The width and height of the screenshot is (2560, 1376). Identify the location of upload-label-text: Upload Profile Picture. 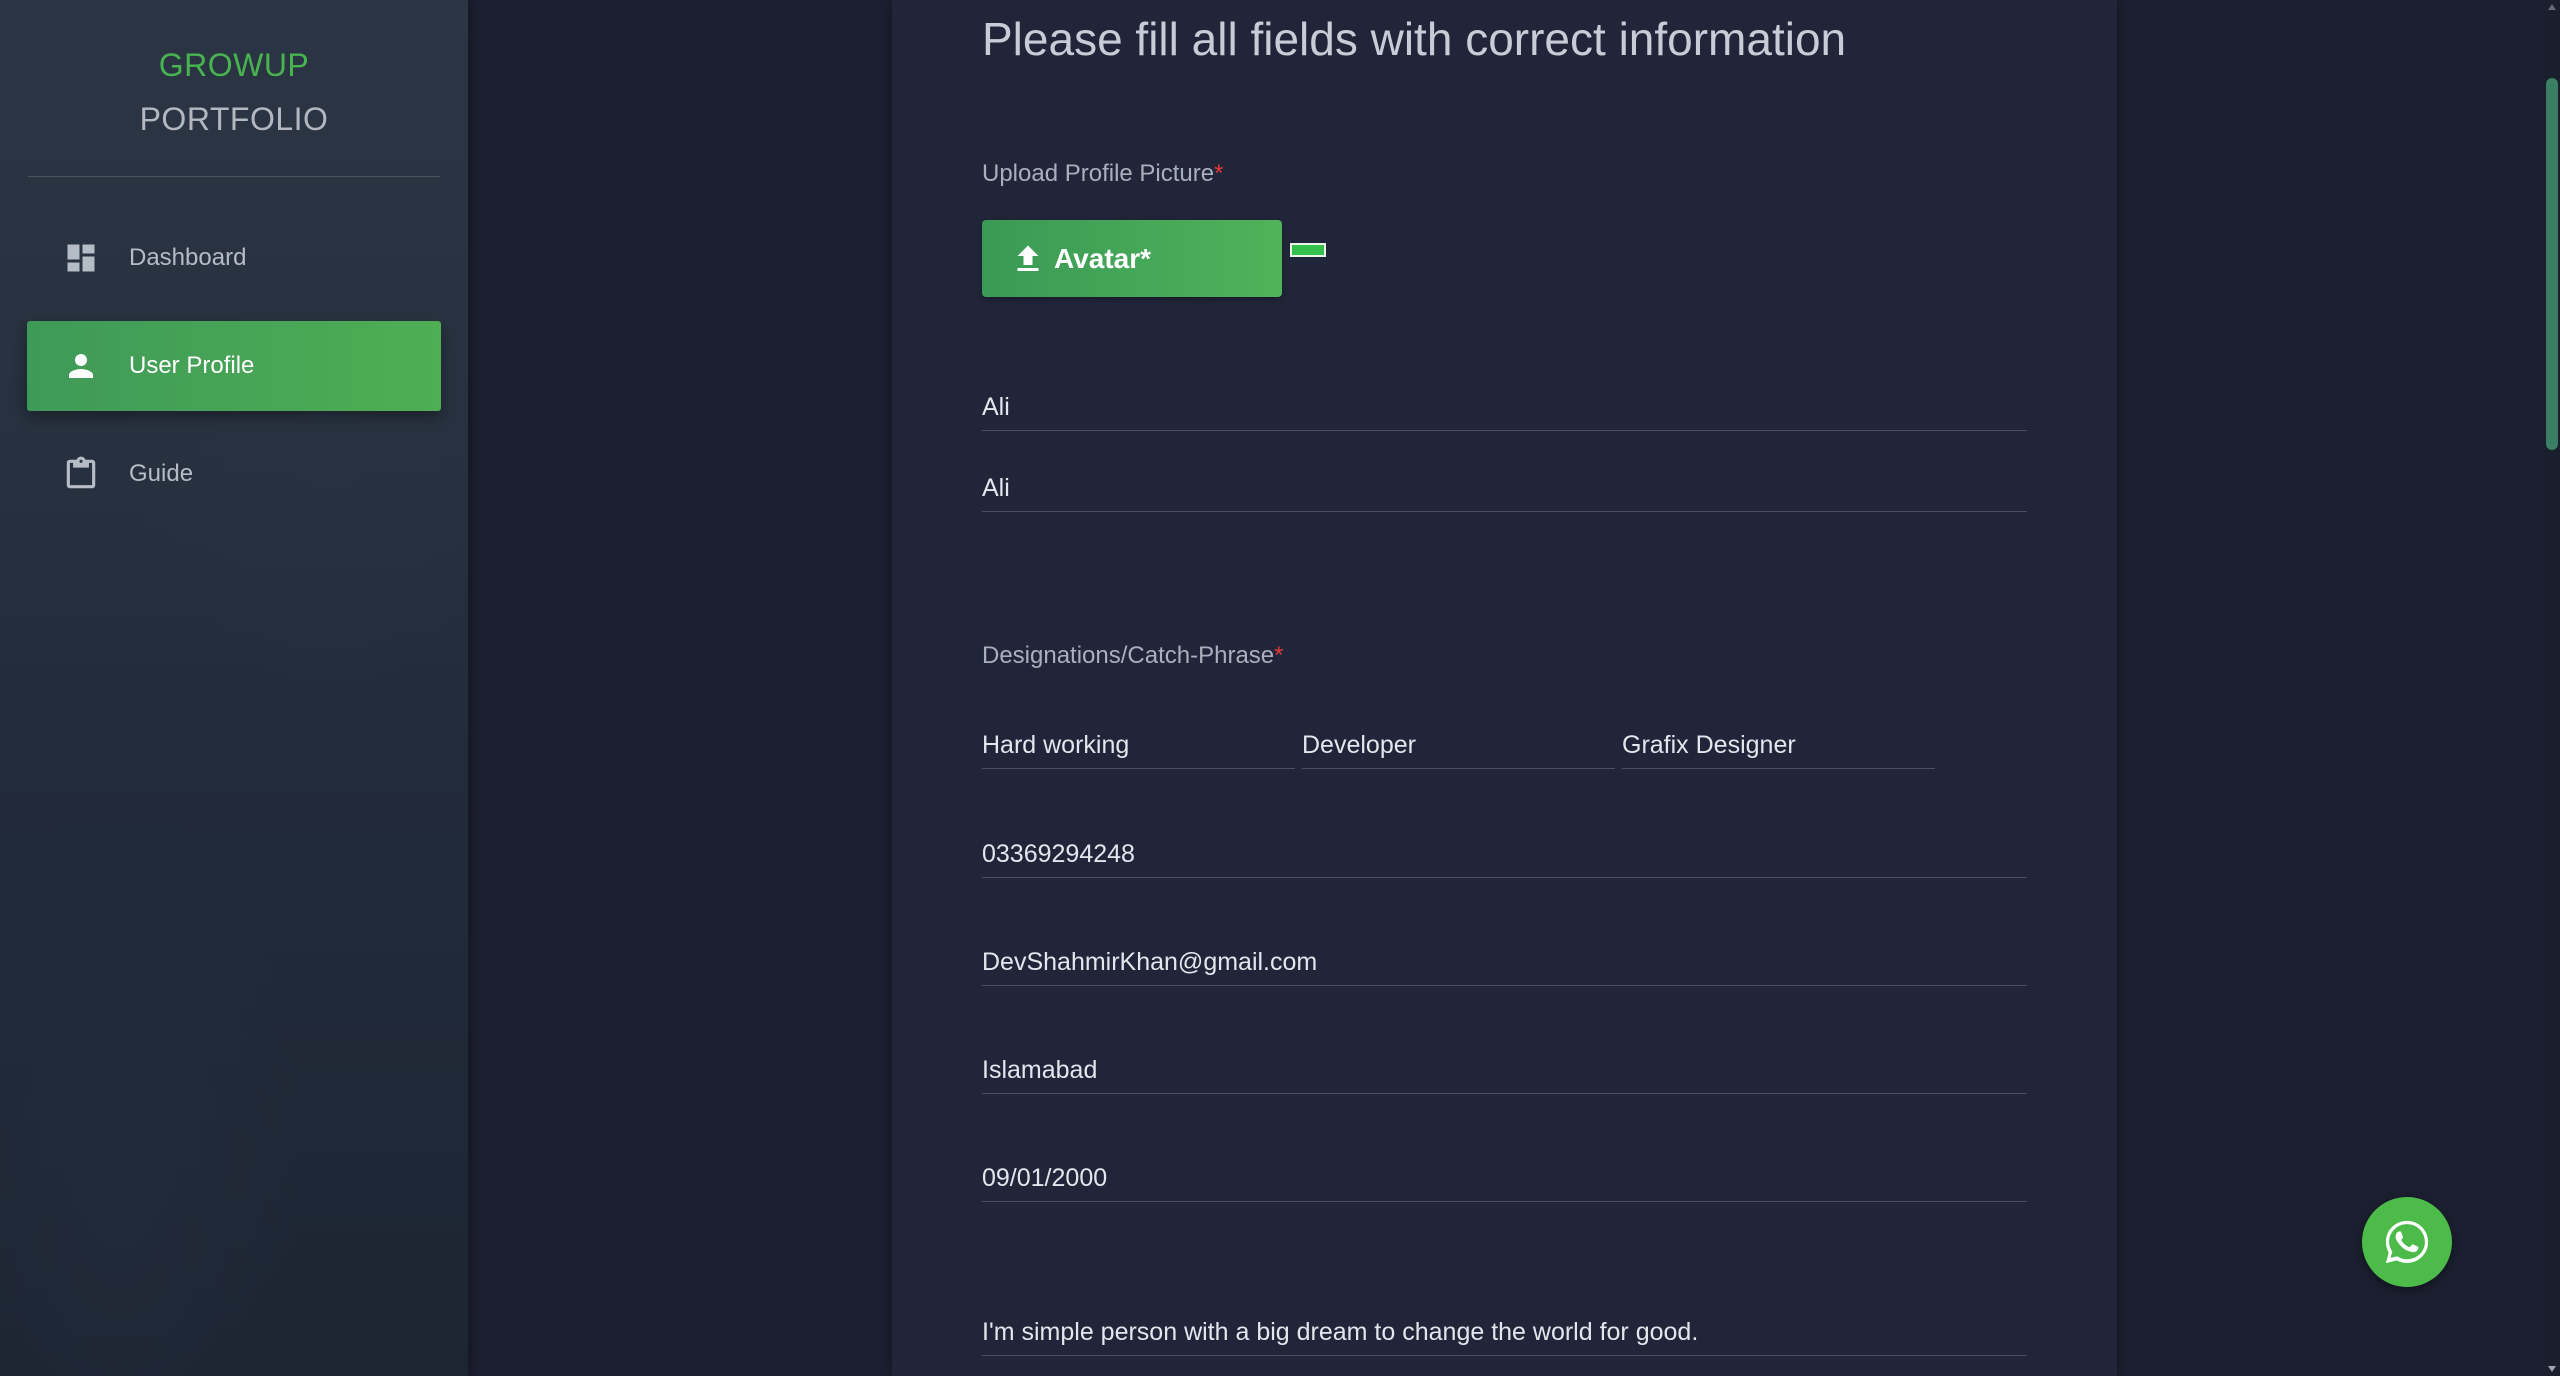
(1098, 173).